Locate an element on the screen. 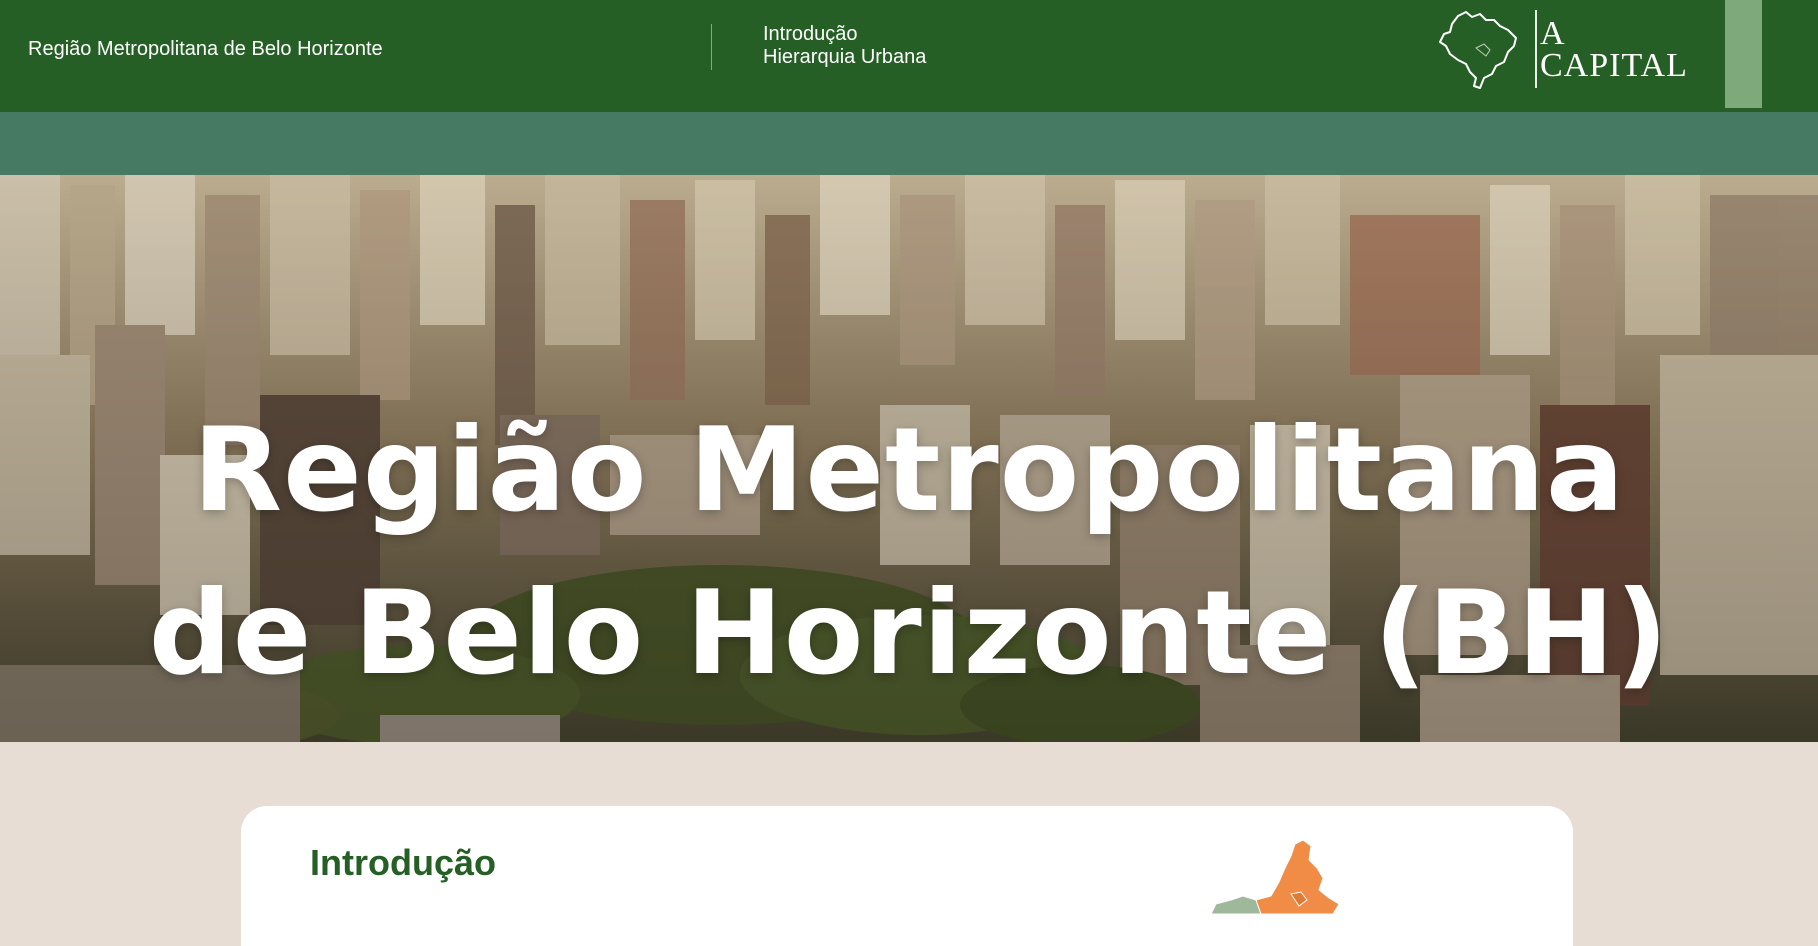 Image resolution: width=1818 pixels, height=946 pixels. nav-link-hierarquia-urbana: Hierarquia Urbana is located at coordinates (844, 57).